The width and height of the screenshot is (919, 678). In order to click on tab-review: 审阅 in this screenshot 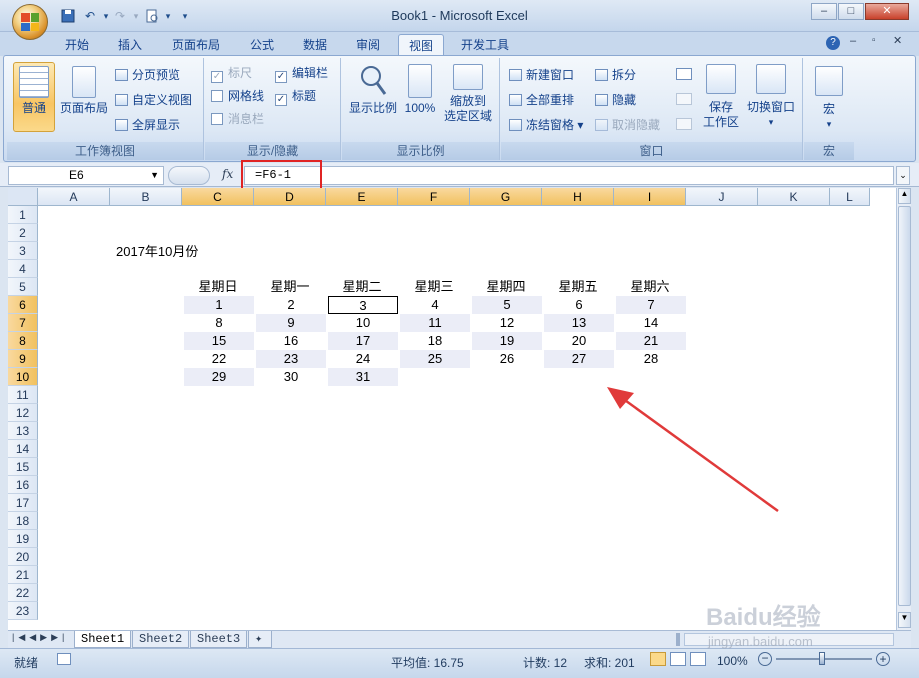, I will do `click(368, 45)`.